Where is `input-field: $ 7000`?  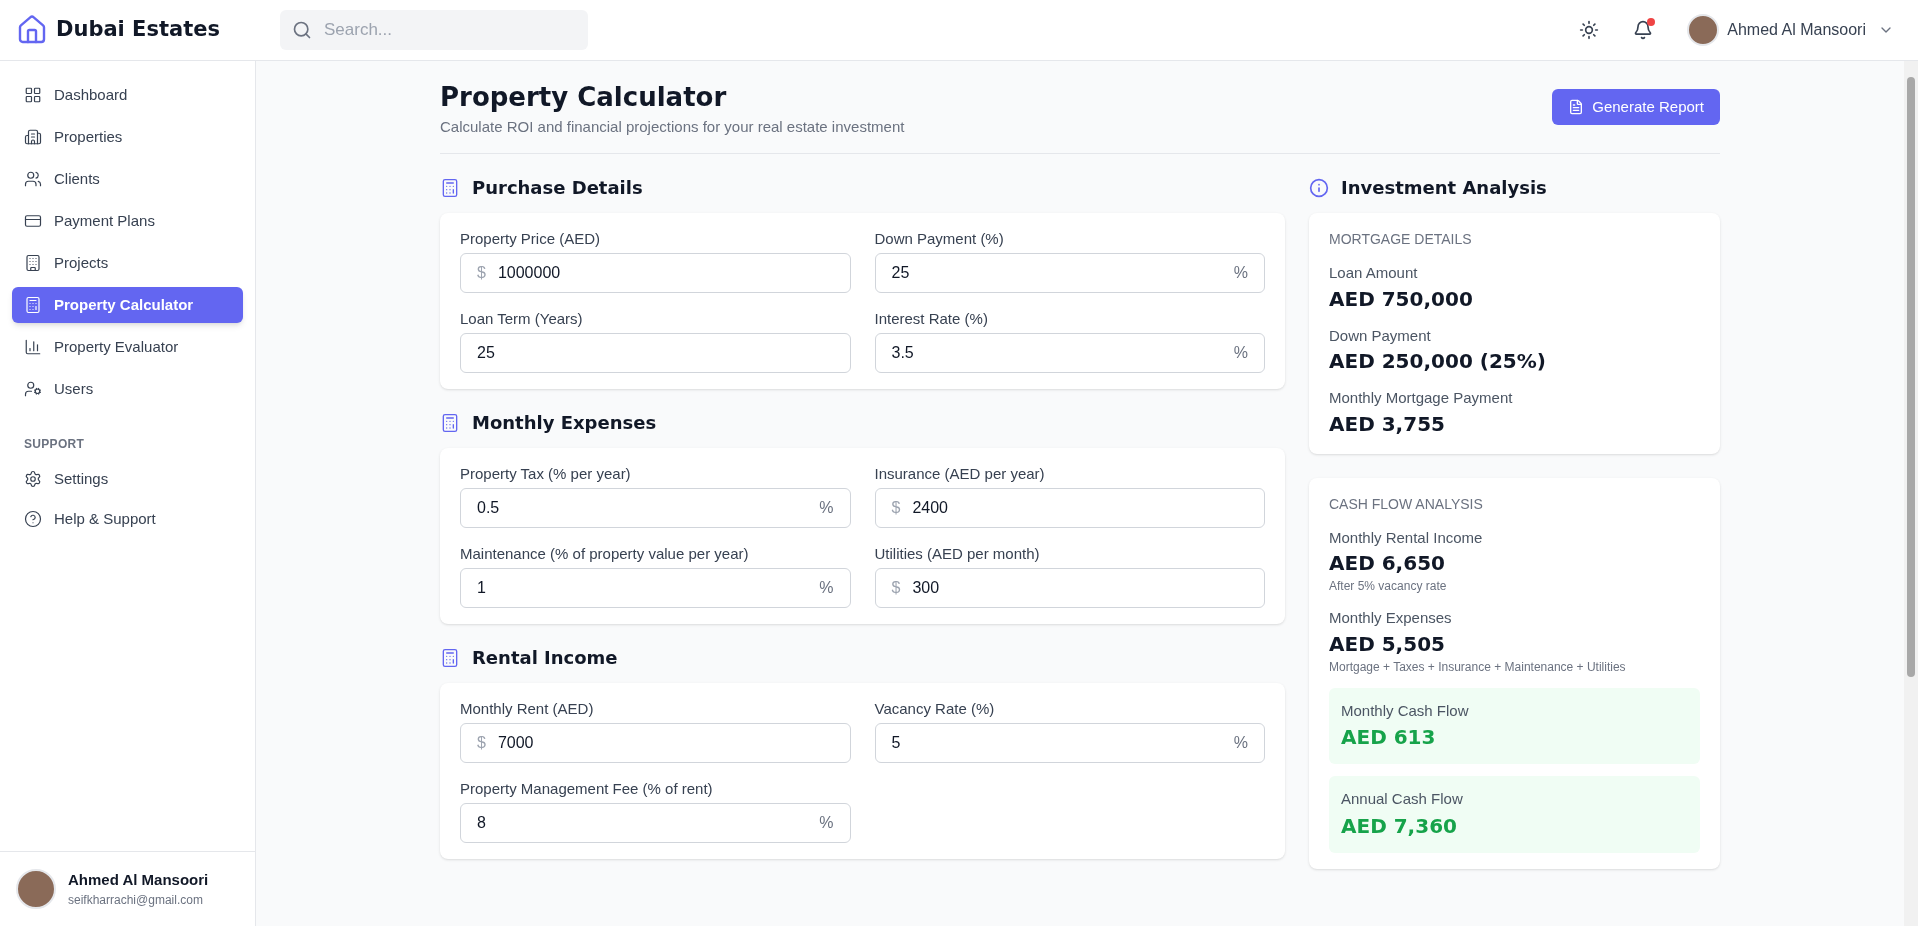 input-field: $ 7000 is located at coordinates (655, 743).